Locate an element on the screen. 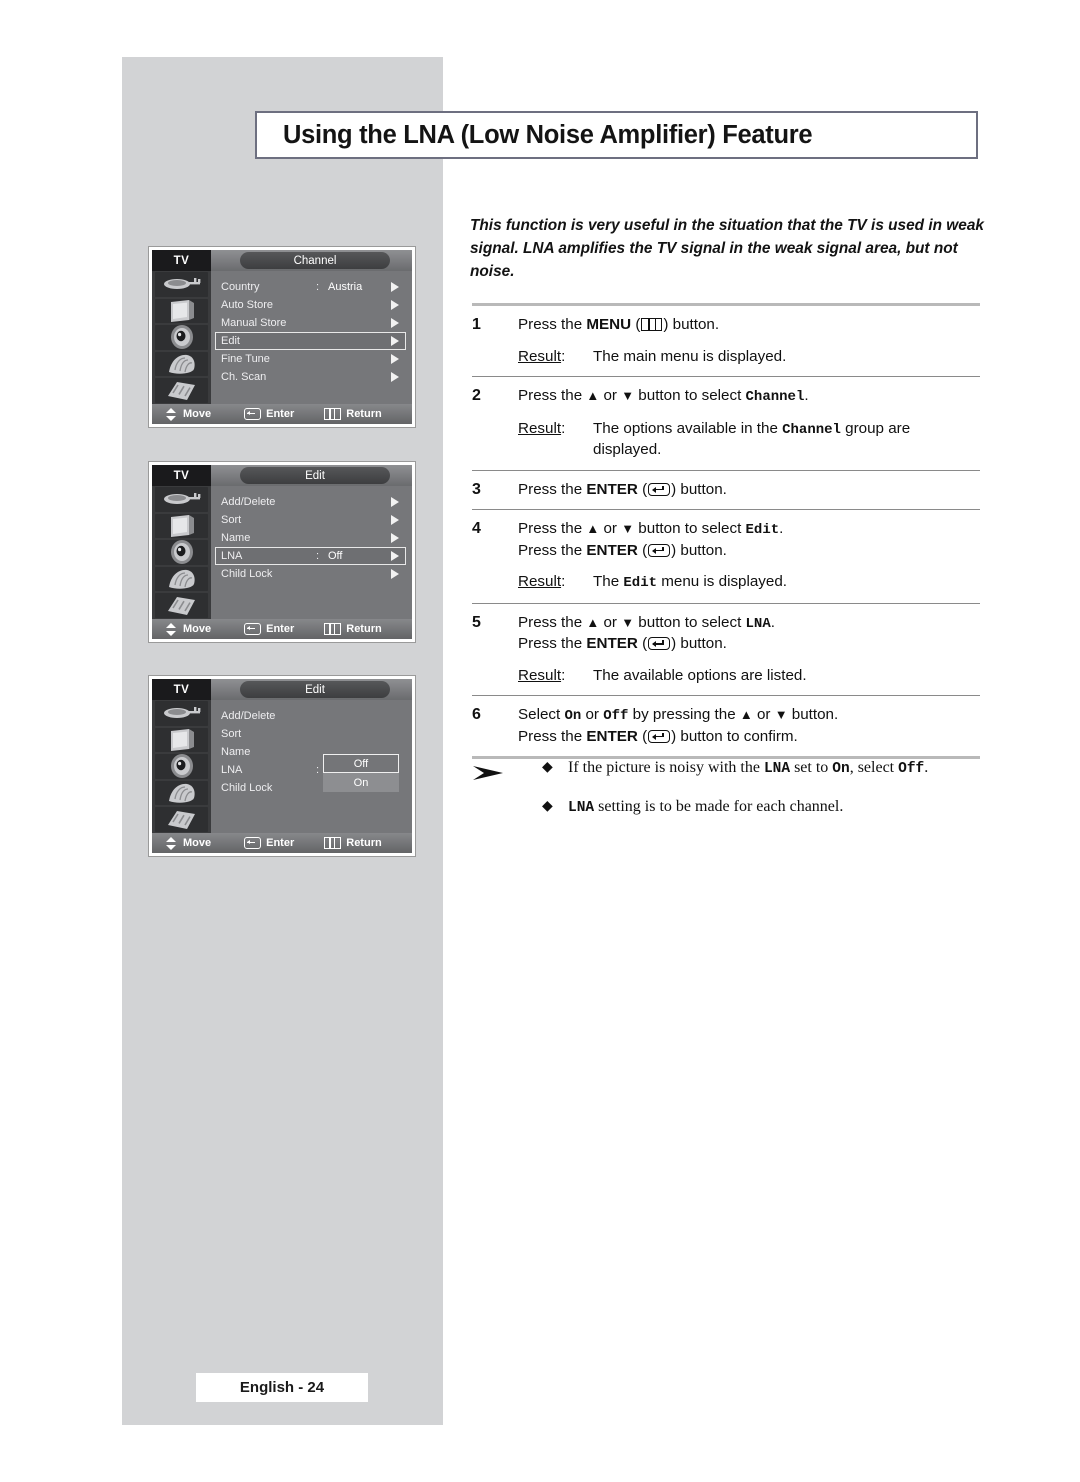  osd-item-label: Fine Tune is located at coordinates (245, 359).